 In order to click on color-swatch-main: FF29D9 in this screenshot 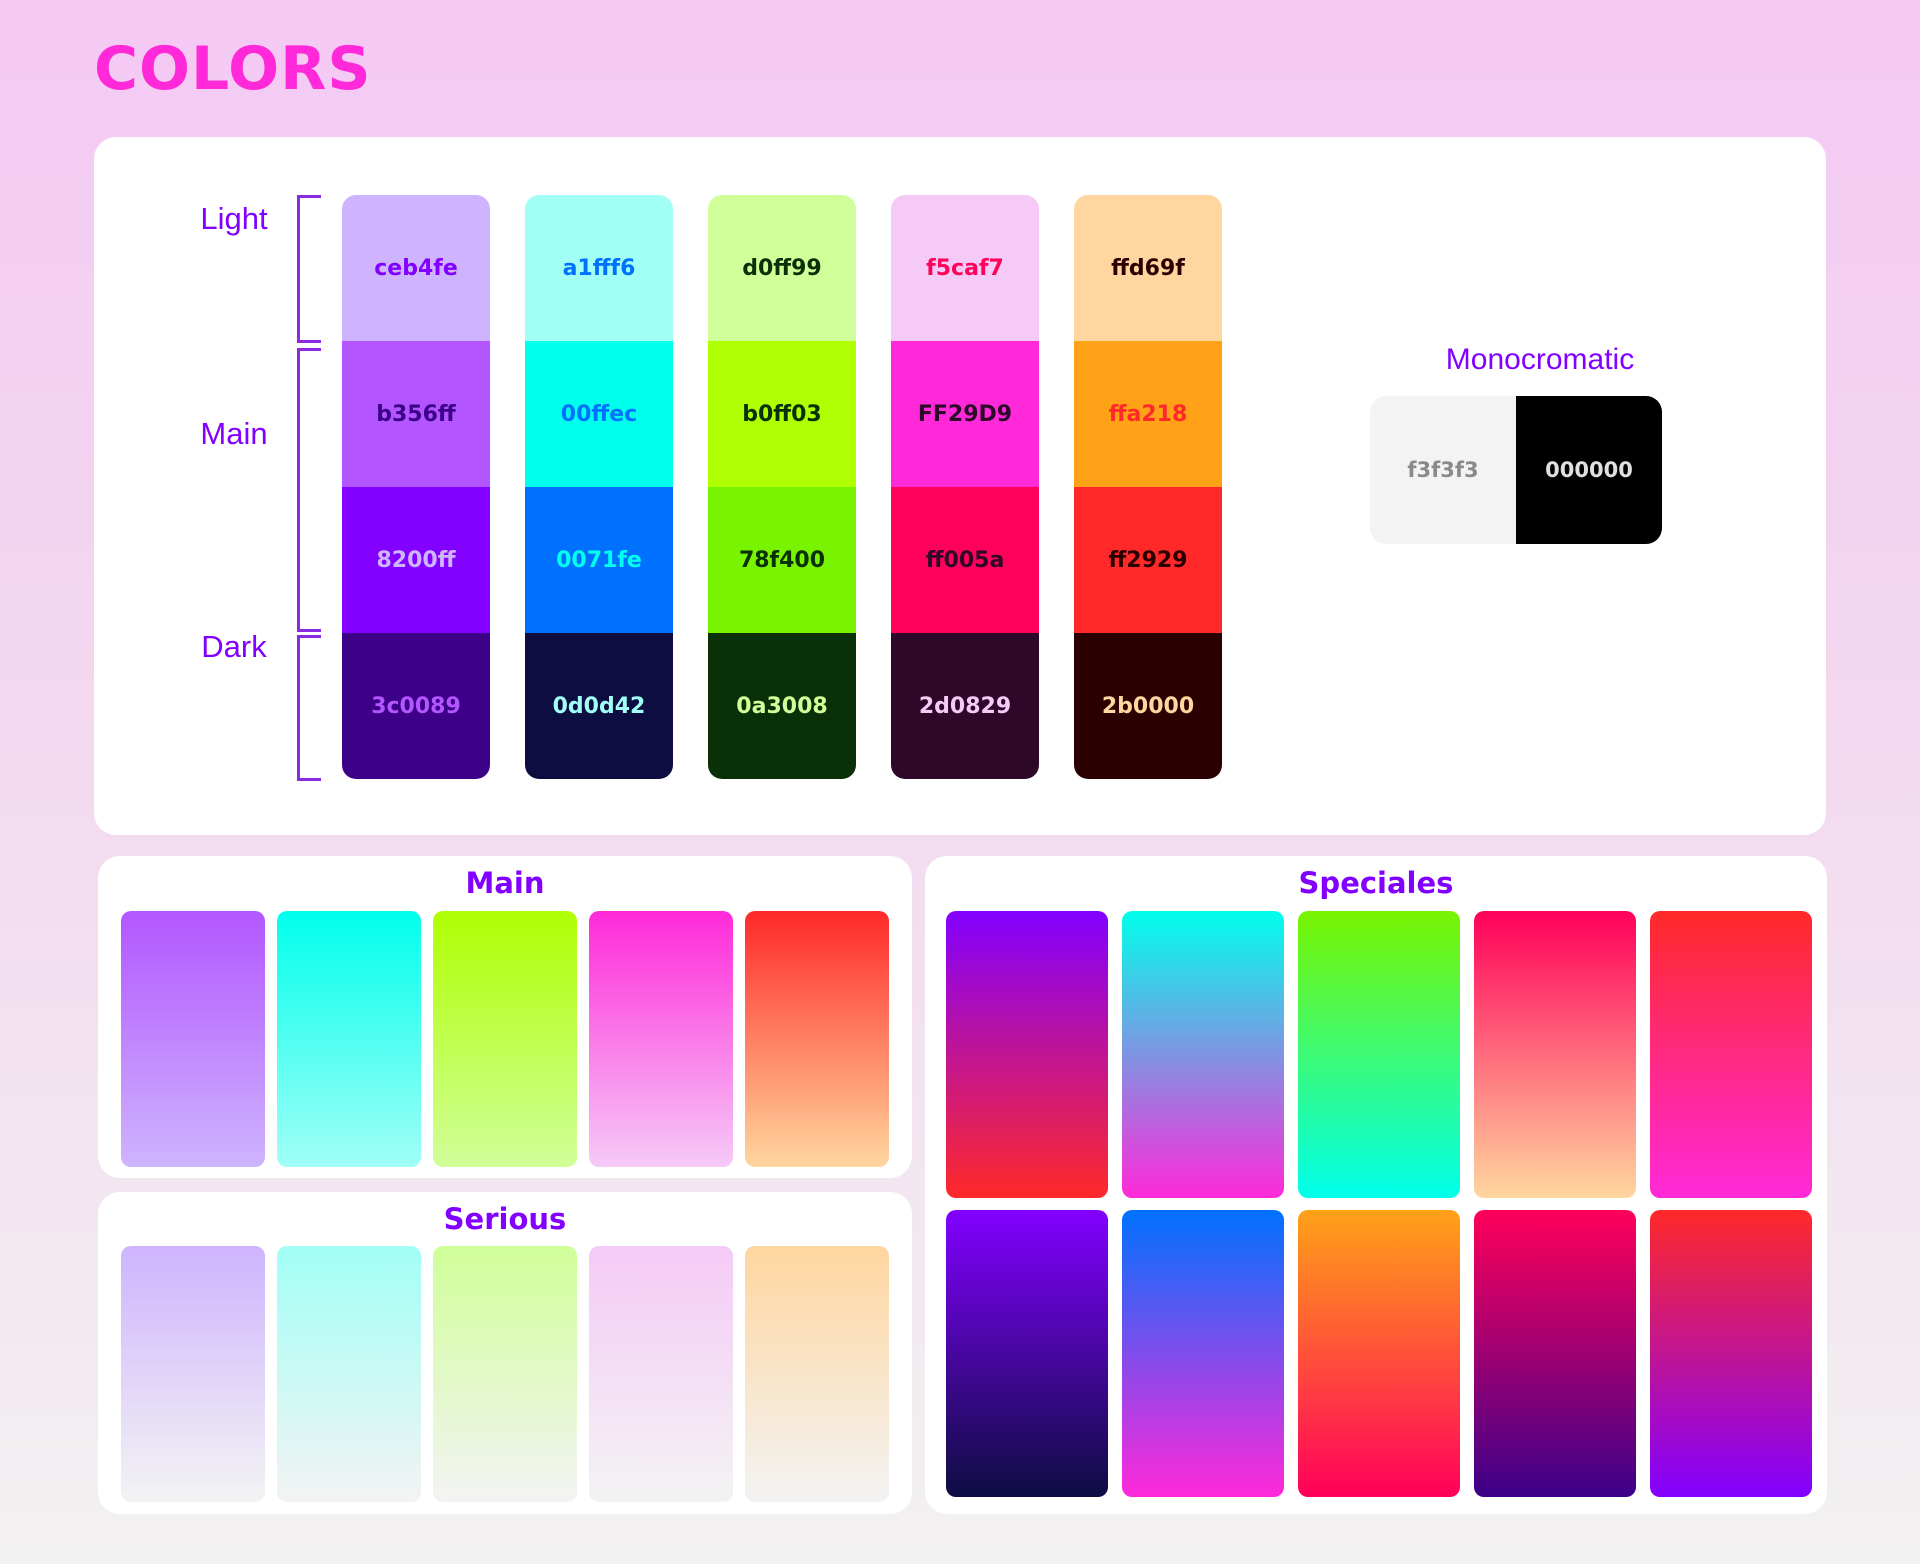, I will do `click(965, 414)`.